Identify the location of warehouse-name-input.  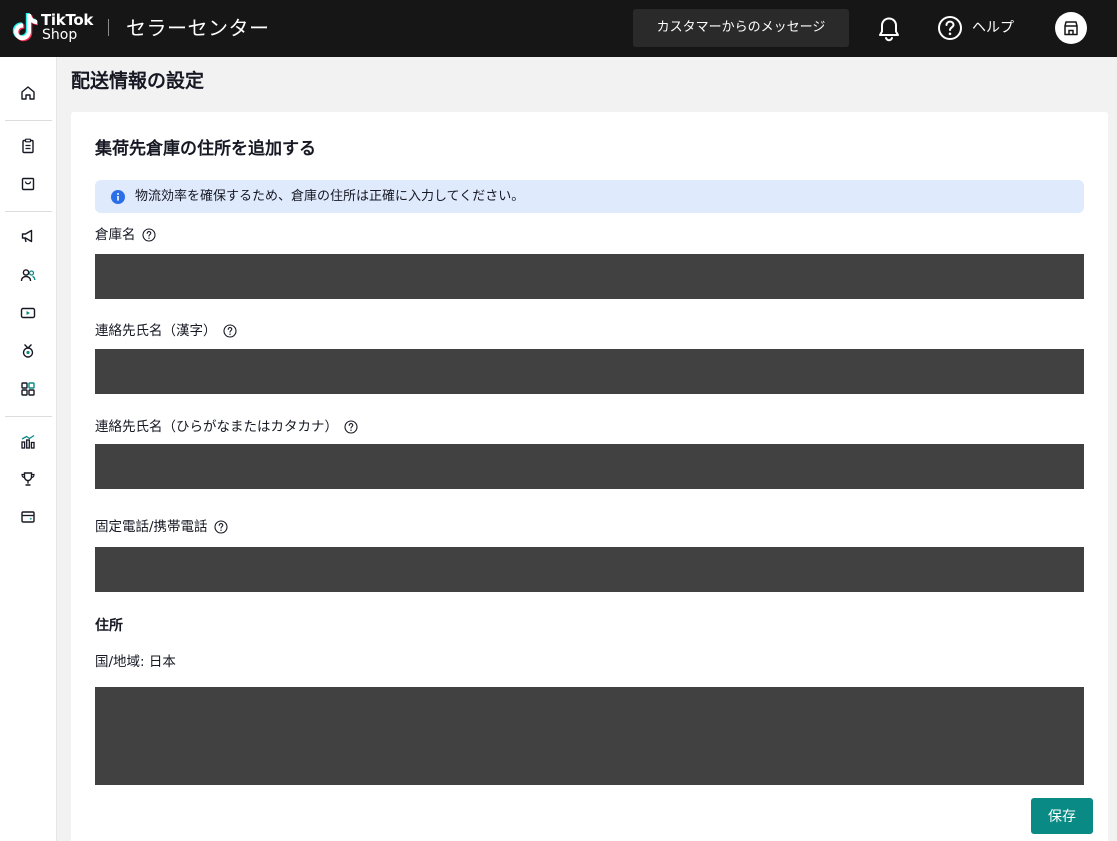
(589, 276).